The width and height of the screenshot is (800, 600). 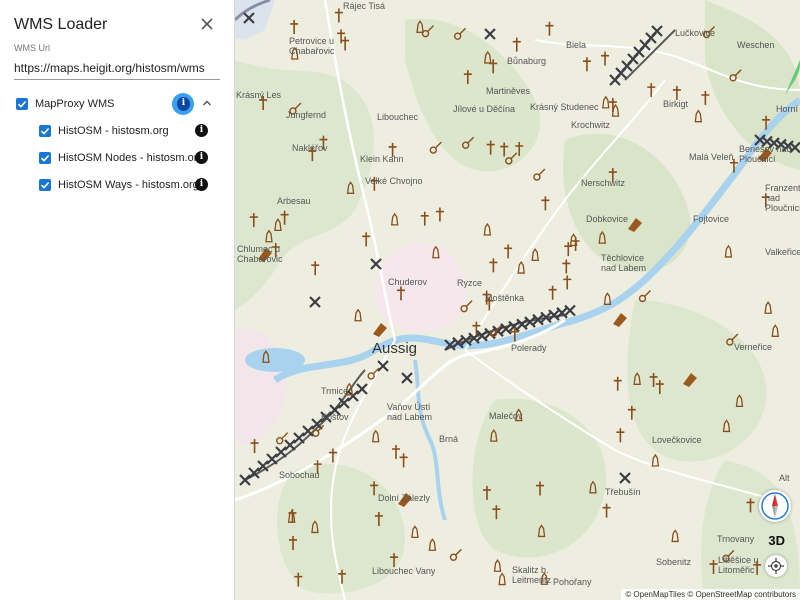 What do you see at coordinates (299, 475) in the screenshot?
I see `place-label: Sobochau` at bounding box center [299, 475].